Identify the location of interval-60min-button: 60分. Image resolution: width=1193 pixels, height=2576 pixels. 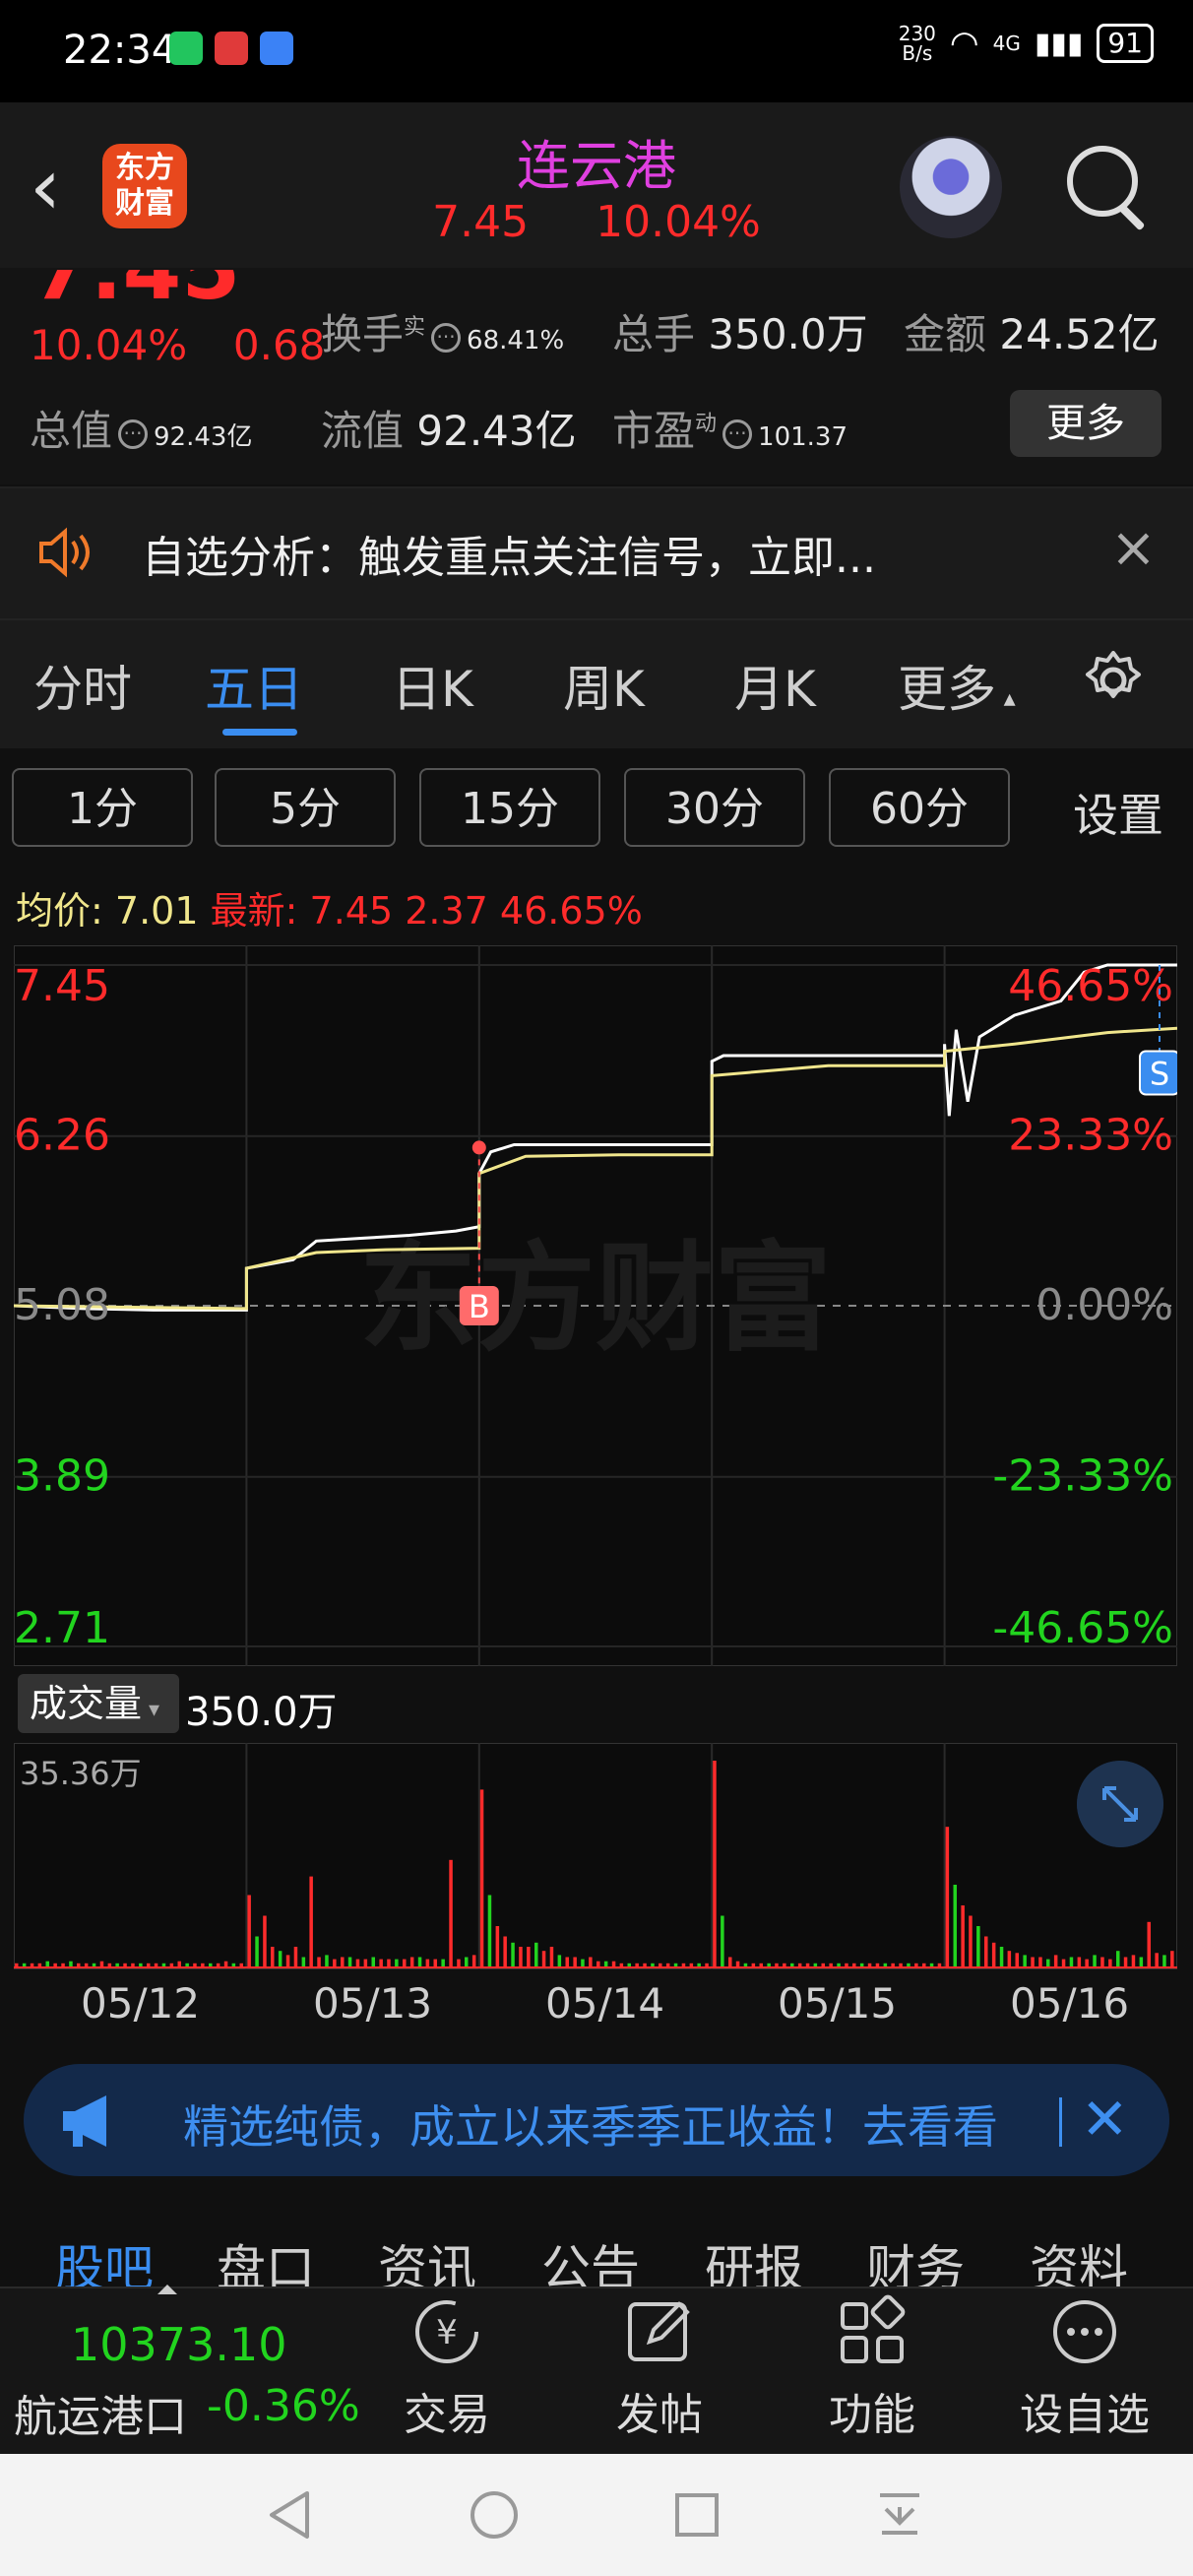
(919, 807).